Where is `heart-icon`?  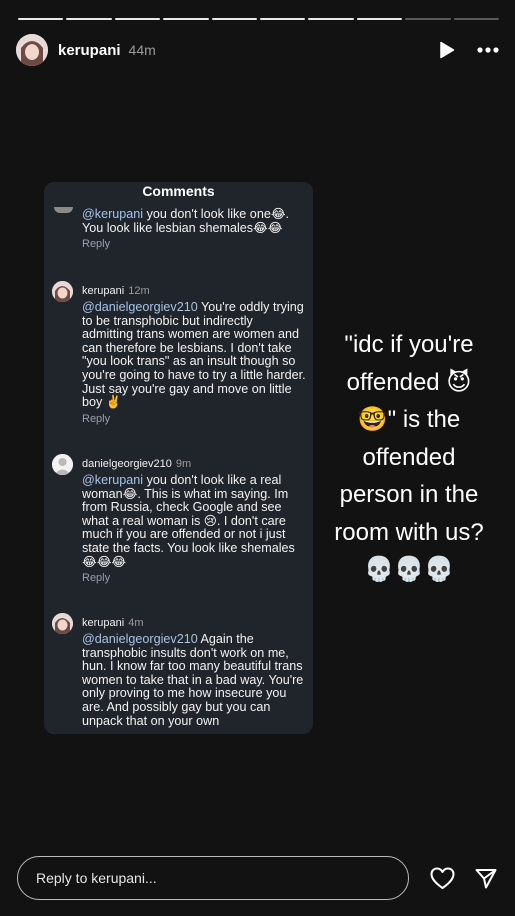 heart-icon is located at coordinates (442, 878).